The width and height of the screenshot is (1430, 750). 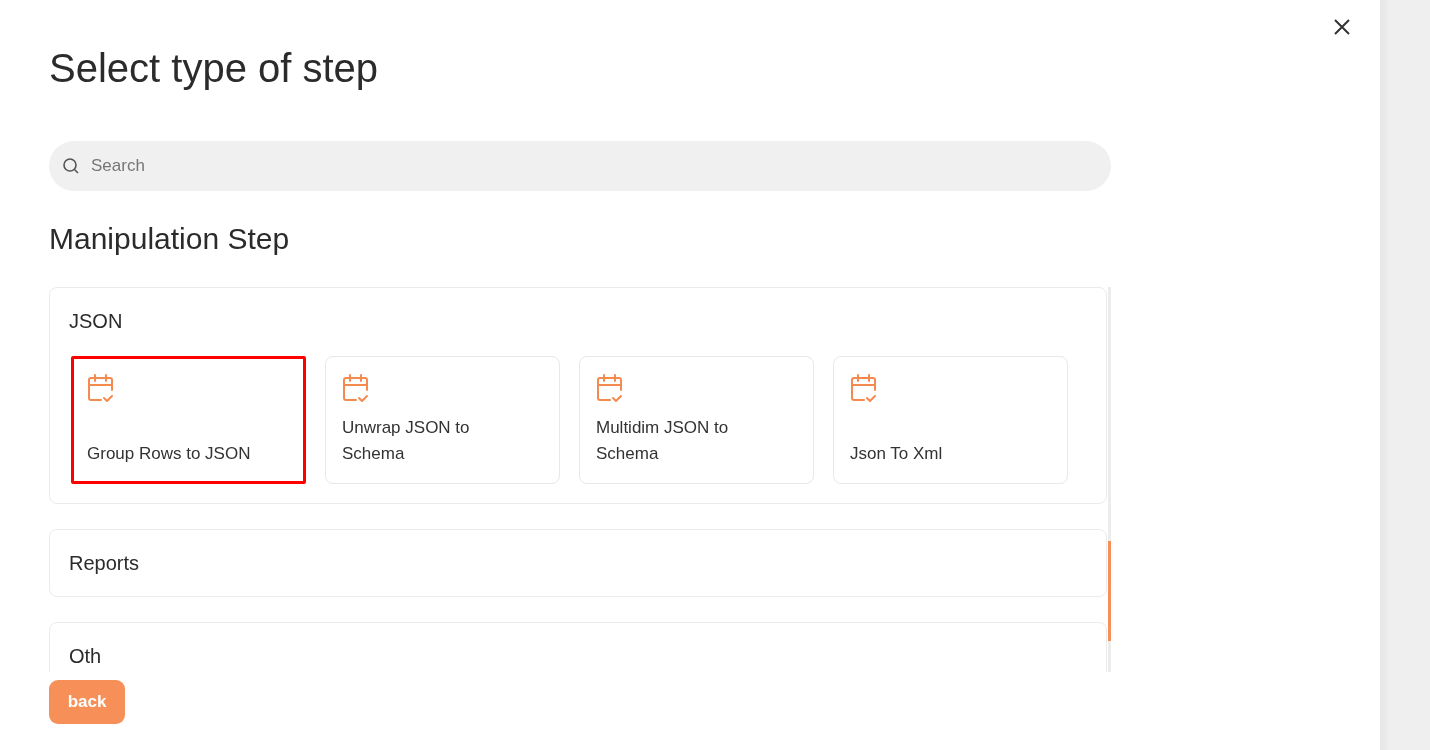 I want to click on close-icon, so click(x=1342, y=27).